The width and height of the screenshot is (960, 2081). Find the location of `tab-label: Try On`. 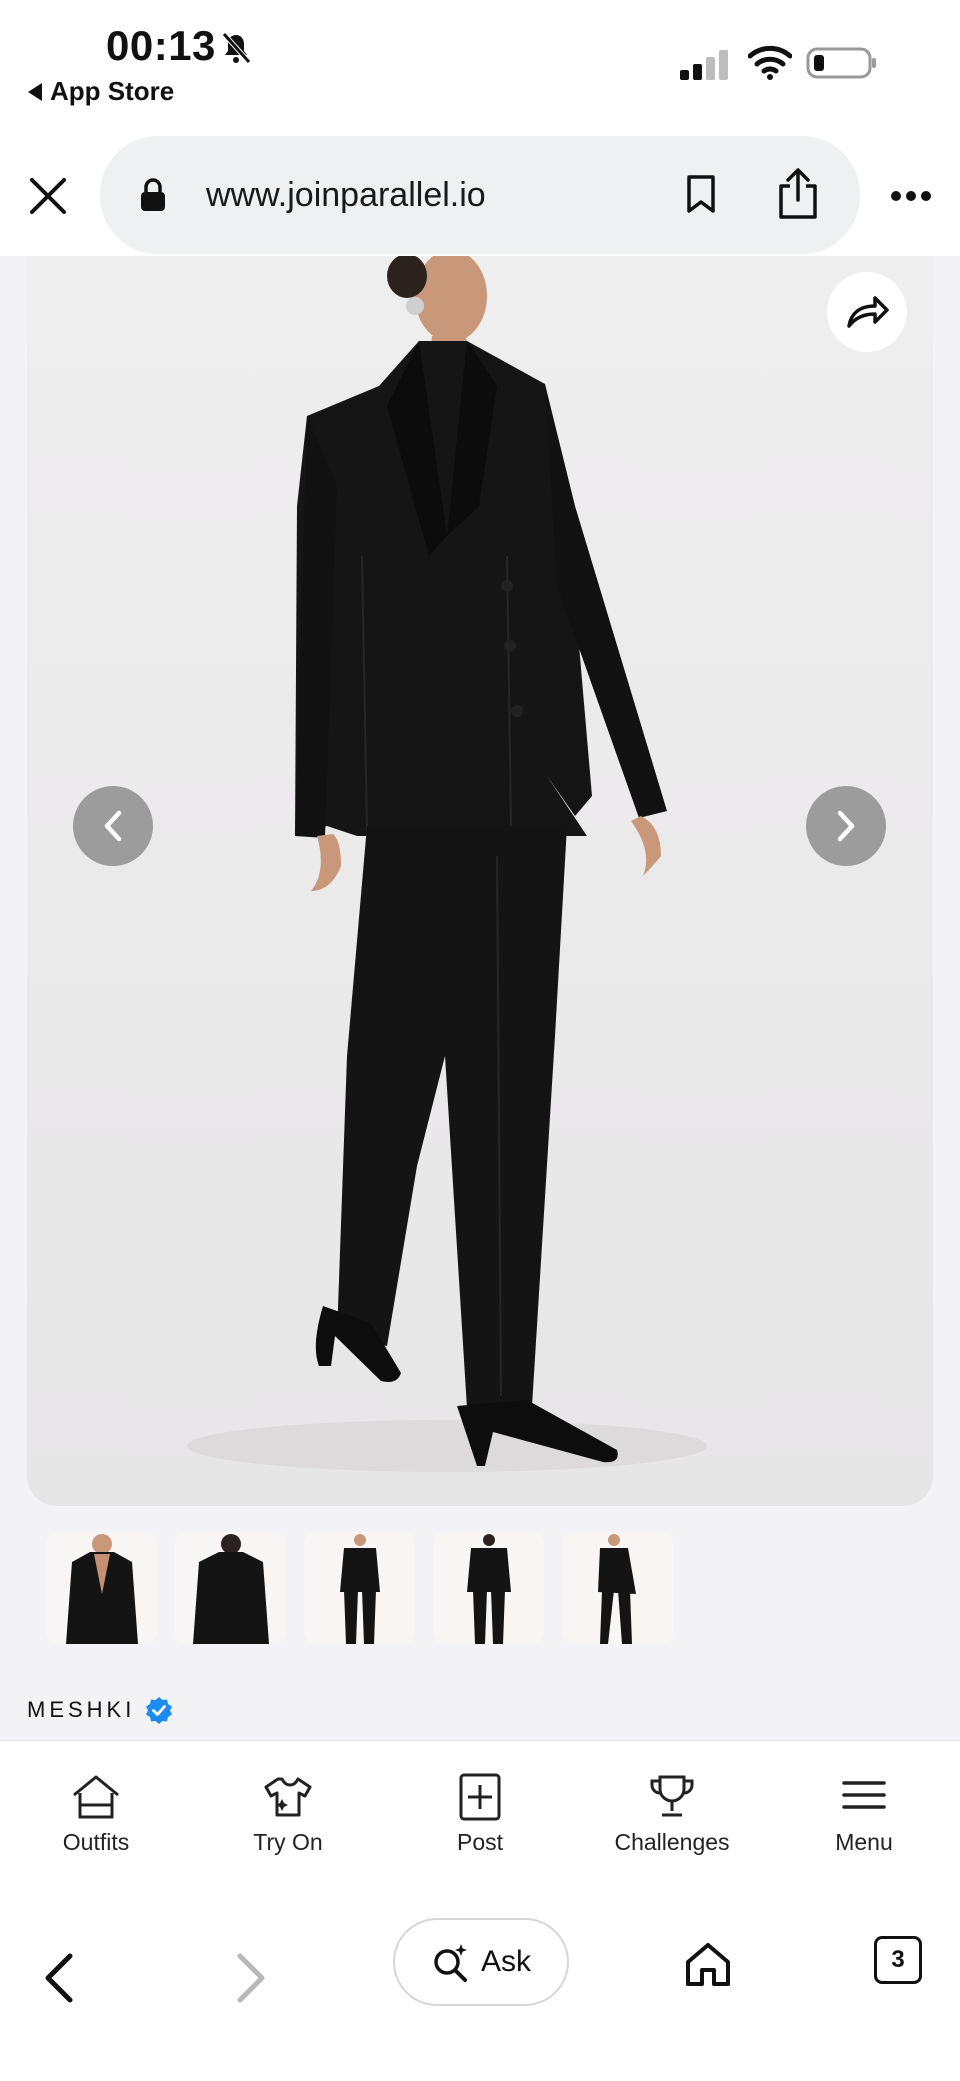

tab-label: Try On is located at coordinates (288, 1842).